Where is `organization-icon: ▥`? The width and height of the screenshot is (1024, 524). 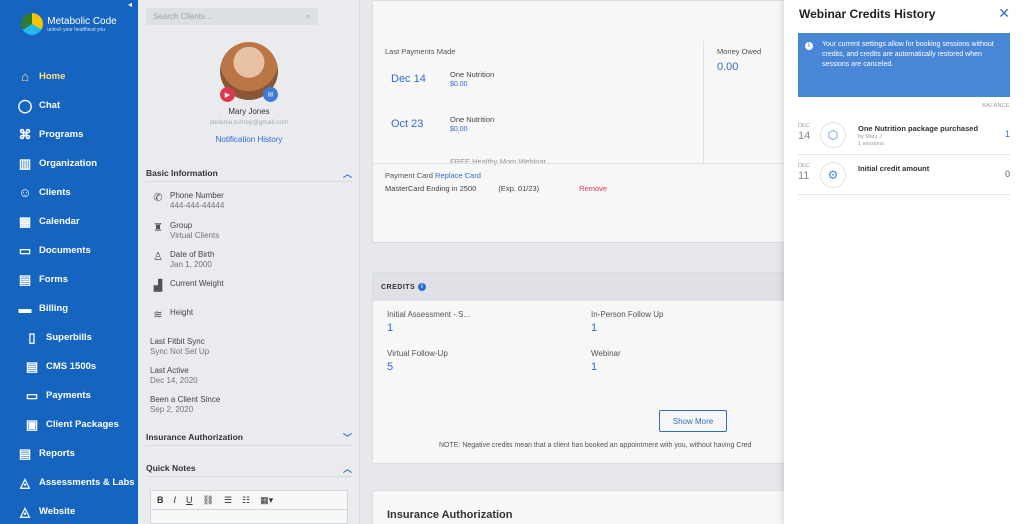
organization-icon: ▥ is located at coordinates (25, 163).